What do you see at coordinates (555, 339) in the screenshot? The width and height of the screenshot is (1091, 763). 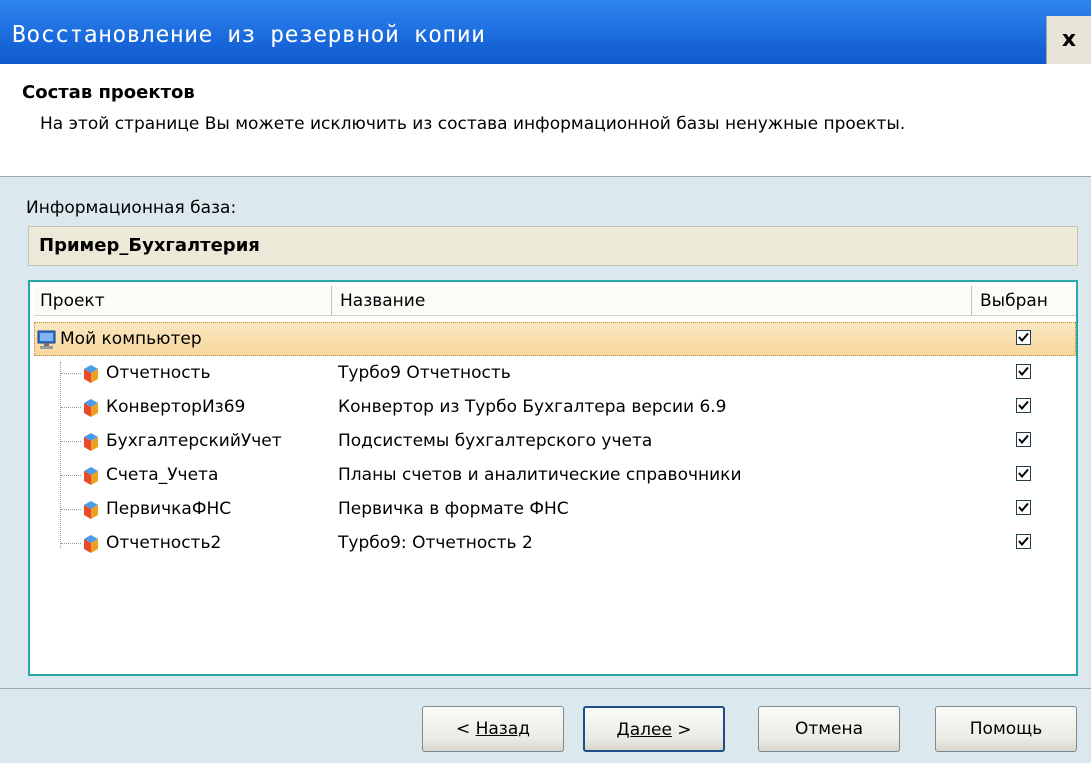 I see `tree-row-root: Мой компьютер` at bounding box center [555, 339].